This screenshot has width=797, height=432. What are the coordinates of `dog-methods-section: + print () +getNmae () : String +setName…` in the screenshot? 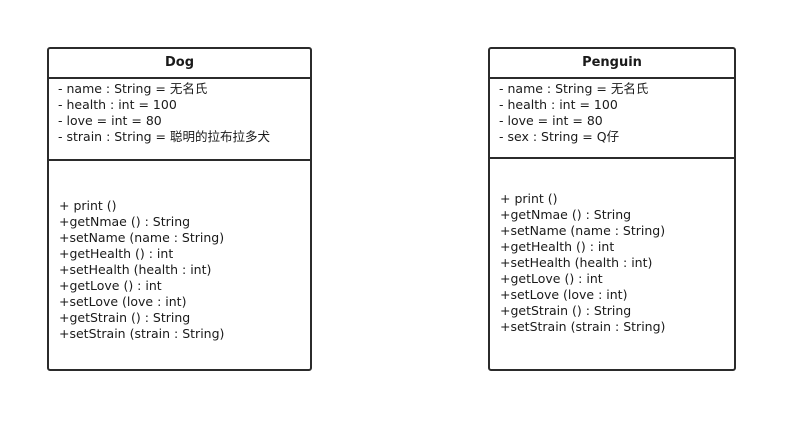 It's located at (179, 251).